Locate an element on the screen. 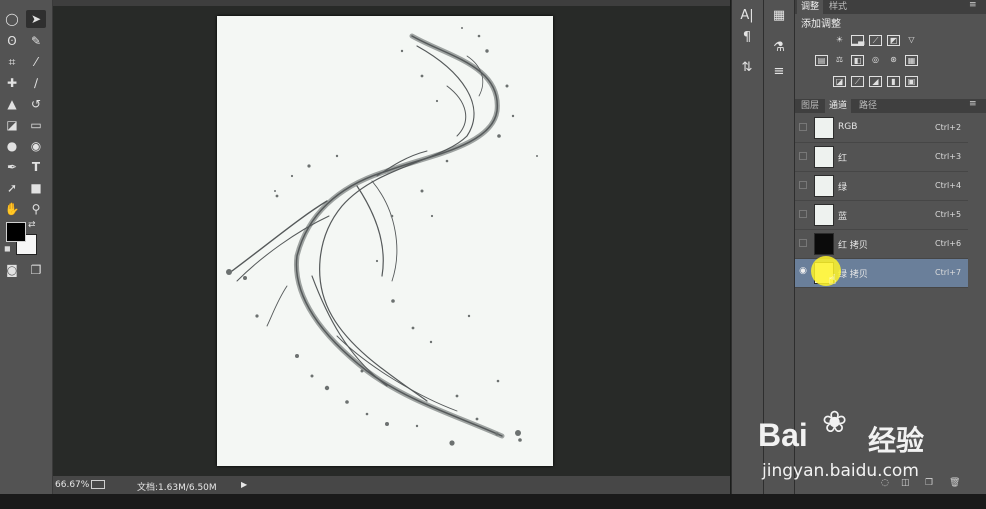 The width and height of the screenshot is (986, 509). shape-icon: ■ is located at coordinates (36, 188).